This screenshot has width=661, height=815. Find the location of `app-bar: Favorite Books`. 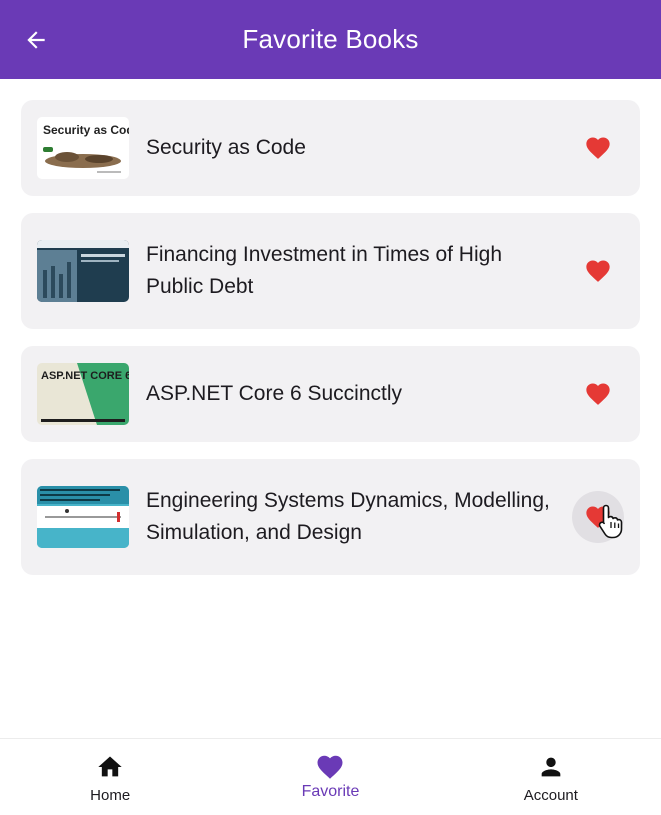

app-bar: Favorite Books is located at coordinates (330, 39).